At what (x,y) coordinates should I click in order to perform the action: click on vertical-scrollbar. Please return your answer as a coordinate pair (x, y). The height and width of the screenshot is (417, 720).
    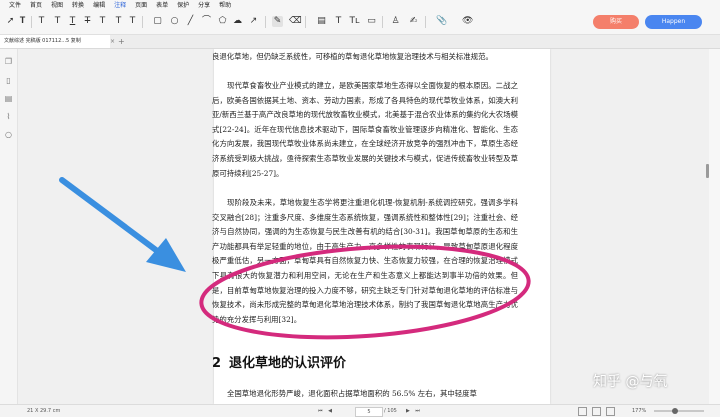
    Looking at the image, I should click on (714, 226).